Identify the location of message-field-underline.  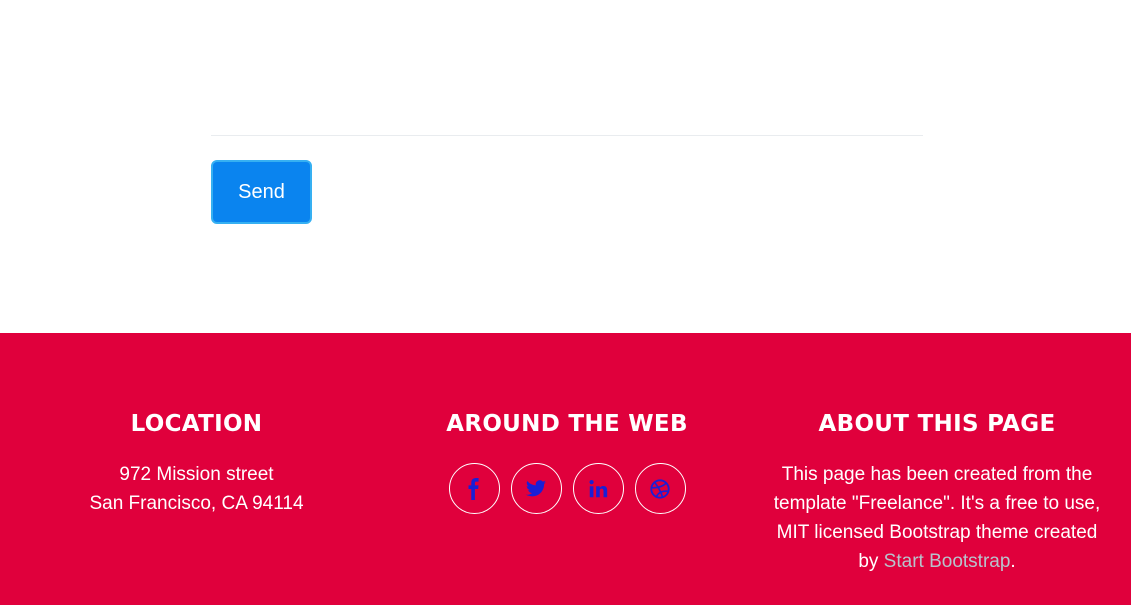
(567, 135).